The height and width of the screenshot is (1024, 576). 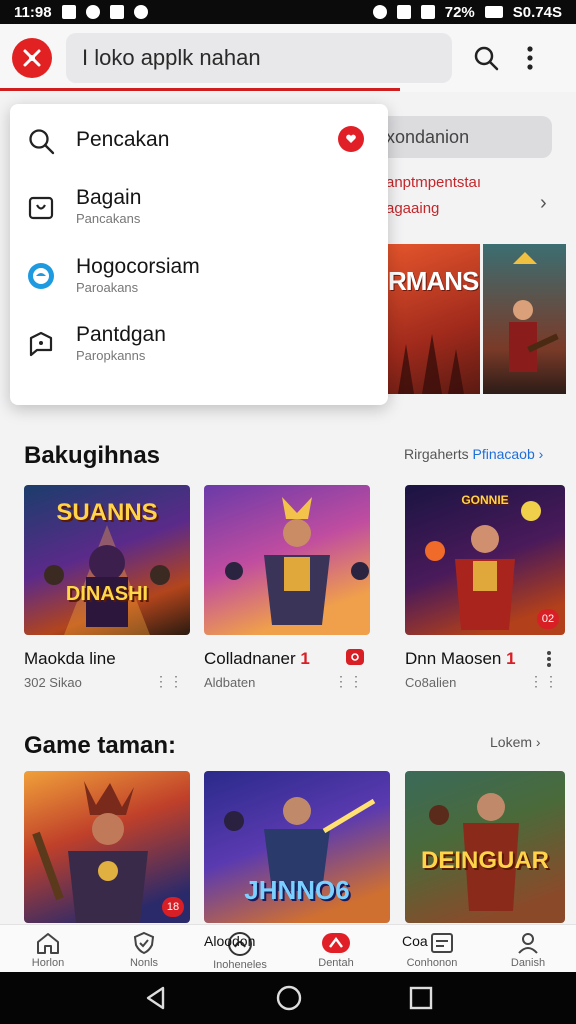 What do you see at coordinates (41, 207) in the screenshot?
I see `bag-icon` at bounding box center [41, 207].